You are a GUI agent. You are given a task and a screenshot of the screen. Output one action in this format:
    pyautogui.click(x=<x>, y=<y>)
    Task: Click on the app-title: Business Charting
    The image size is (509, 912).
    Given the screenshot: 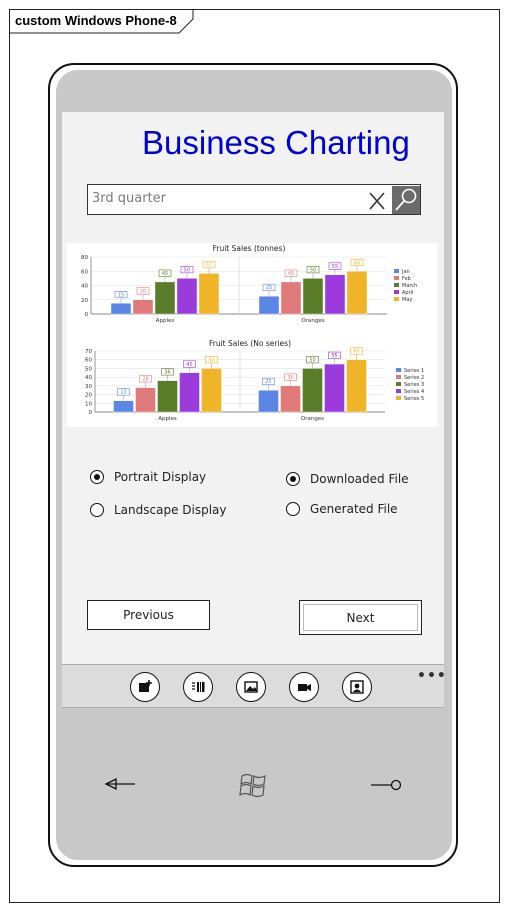 What is the action you would take?
    pyautogui.click(x=276, y=142)
    